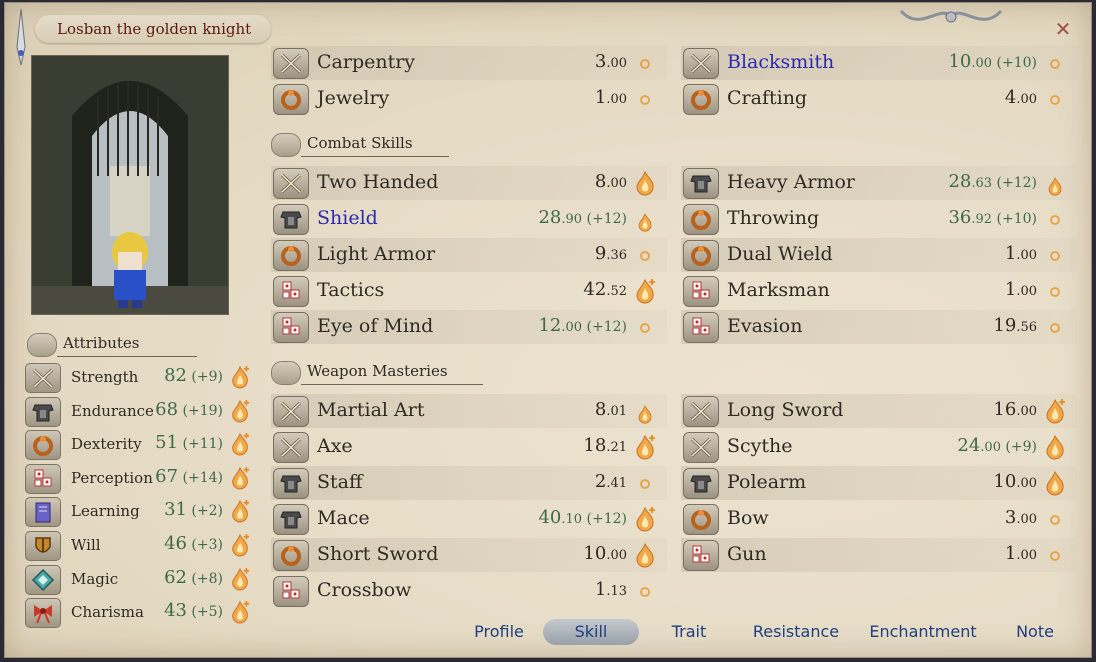 The height and width of the screenshot is (662, 1096). What do you see at coordinates (105, 377) in the screenshot?
I see `attribute-label: Strength` at bounding box center [105, 377].